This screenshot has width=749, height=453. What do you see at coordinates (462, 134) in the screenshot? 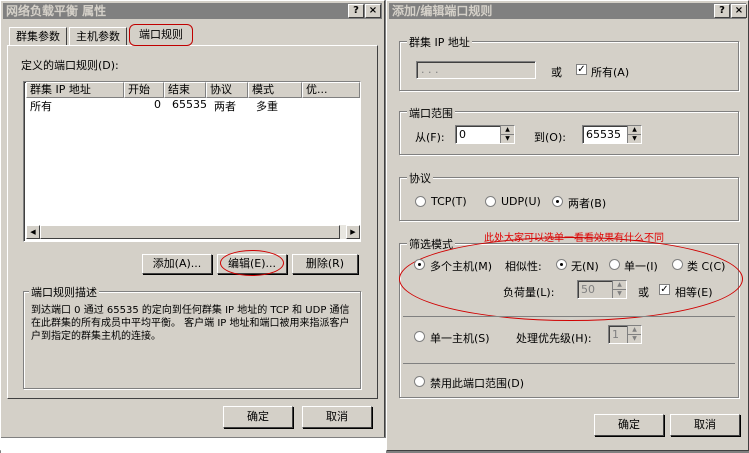
I see `from-port-value: 0` at bounding box center [462, 134].